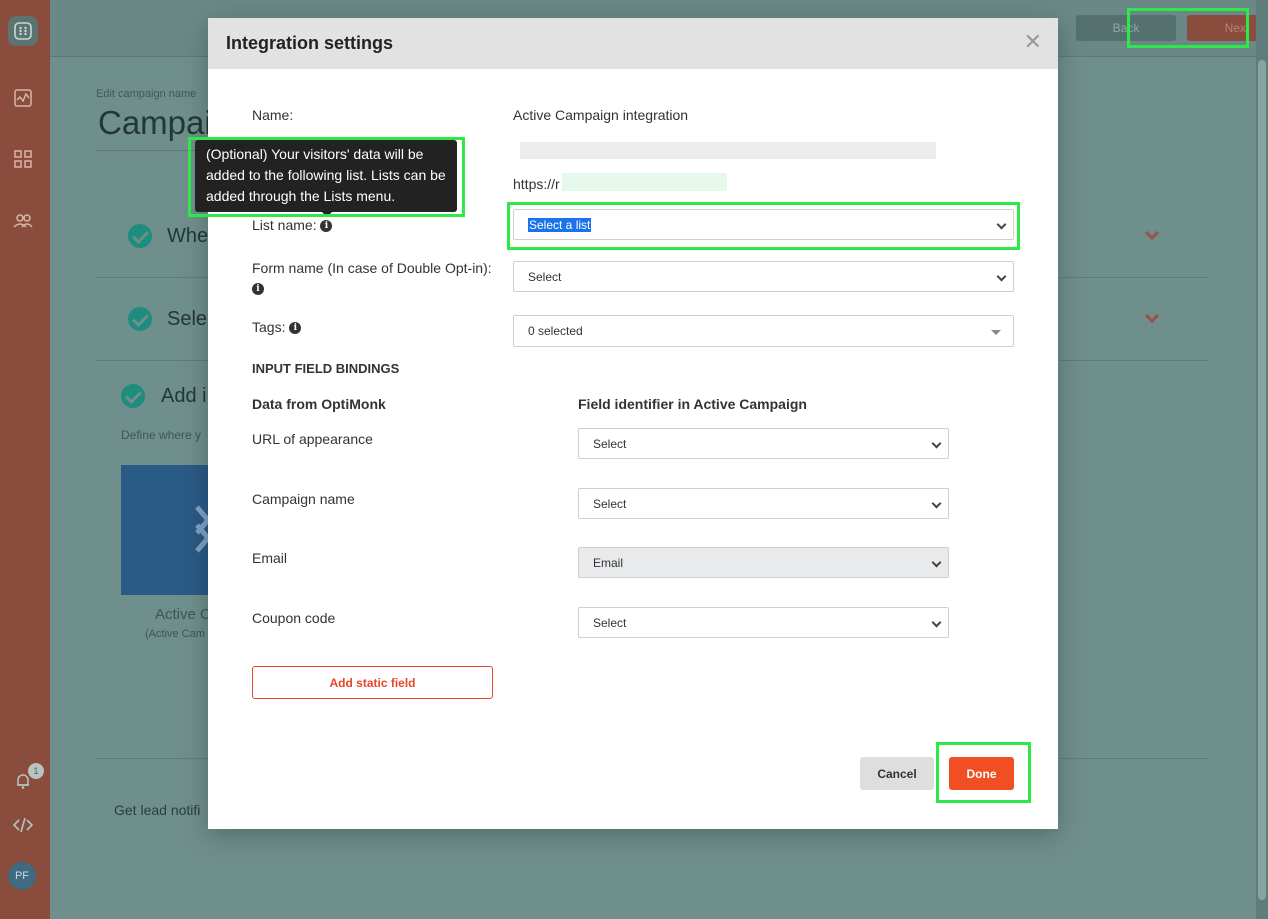 The height and width of the screenshot is (919, 1268). Describe the element at coordinates (763, 226) in the screenshot. I see `highlight-list-select` at that location.